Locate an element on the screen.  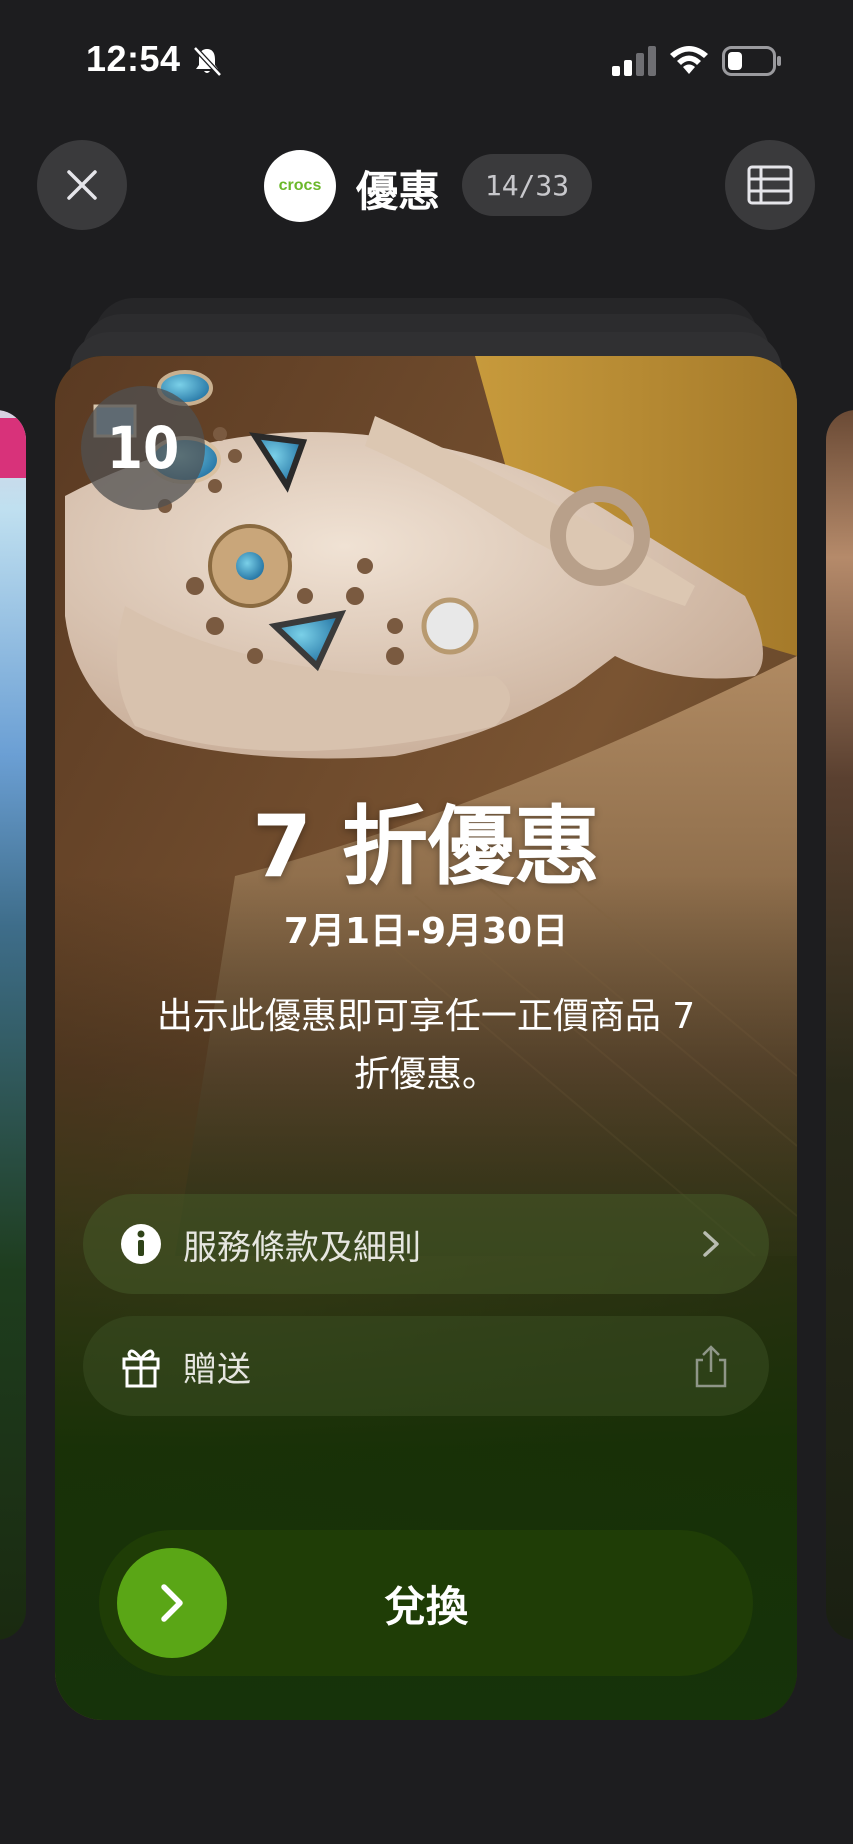
close-button is located at coordinates (82, 185).